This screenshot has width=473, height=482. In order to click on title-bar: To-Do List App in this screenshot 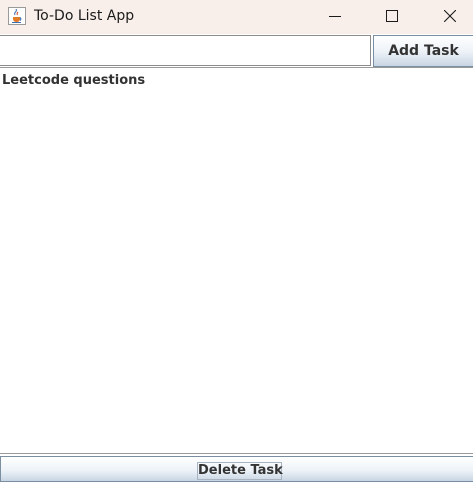, I will do `click(236, 17)`.